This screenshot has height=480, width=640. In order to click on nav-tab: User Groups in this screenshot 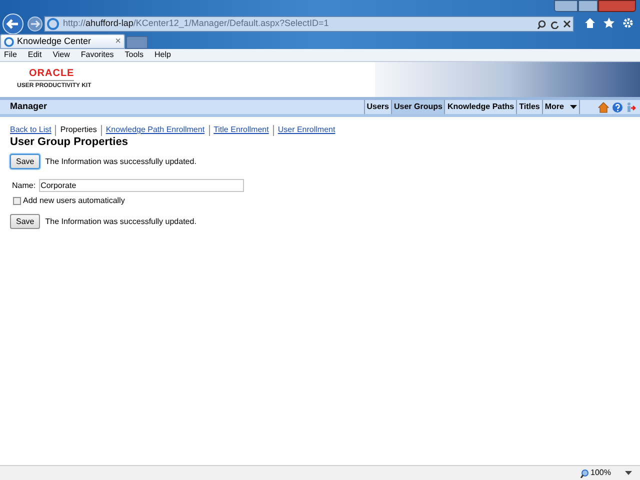, I will do `click(417, 107)`.